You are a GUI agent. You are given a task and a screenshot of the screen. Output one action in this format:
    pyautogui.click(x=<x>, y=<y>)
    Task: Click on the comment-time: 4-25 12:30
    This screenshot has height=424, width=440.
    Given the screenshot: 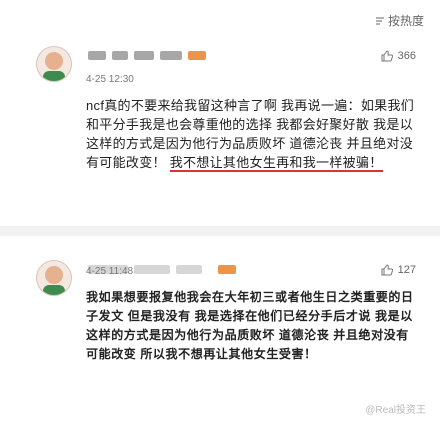 What is the action you would take?
    pyautogui.click(x=110, y=79)
    